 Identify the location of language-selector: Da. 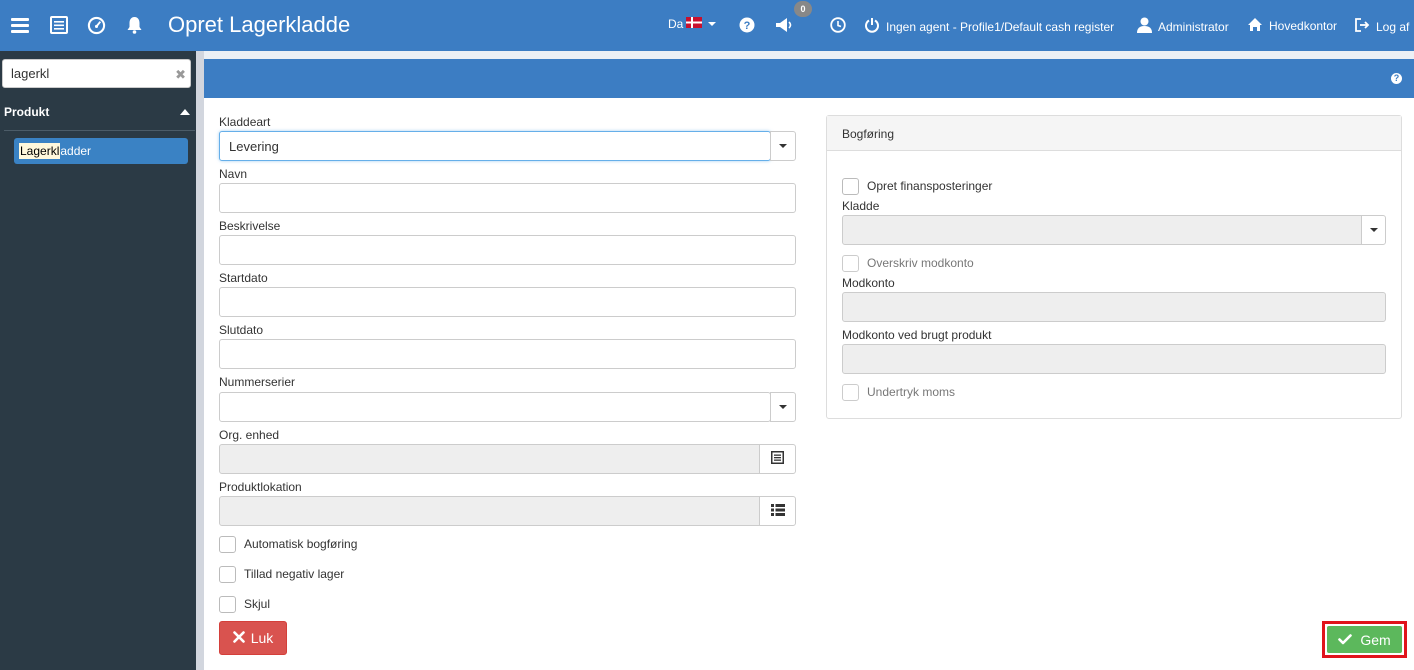
(692, 24).